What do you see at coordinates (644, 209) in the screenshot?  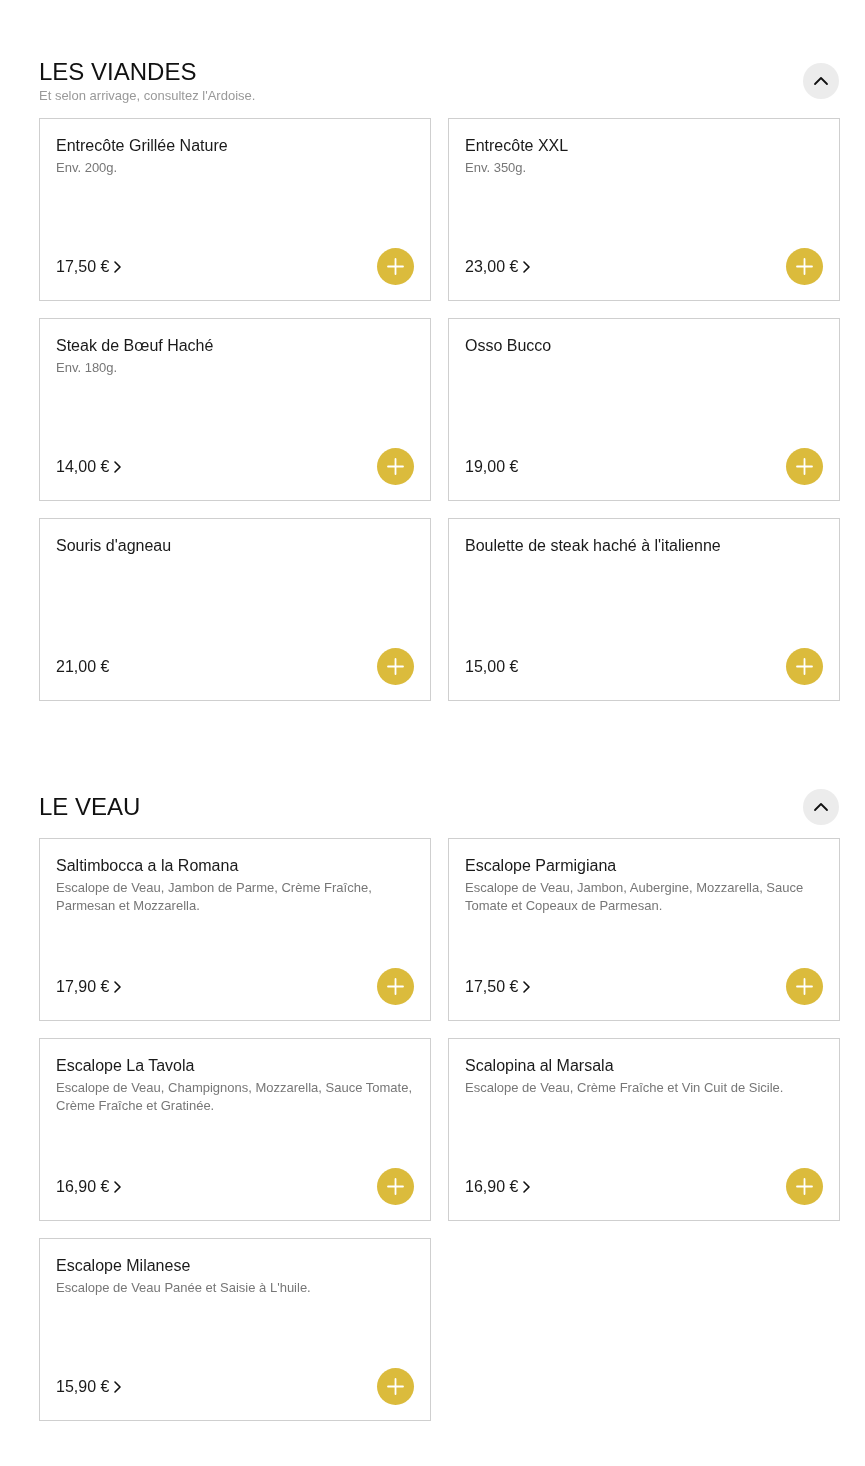 I see `menu-item-card: Entrecôte XXL Env. 350g. 23,00 €` at bounding box center [644, 209].